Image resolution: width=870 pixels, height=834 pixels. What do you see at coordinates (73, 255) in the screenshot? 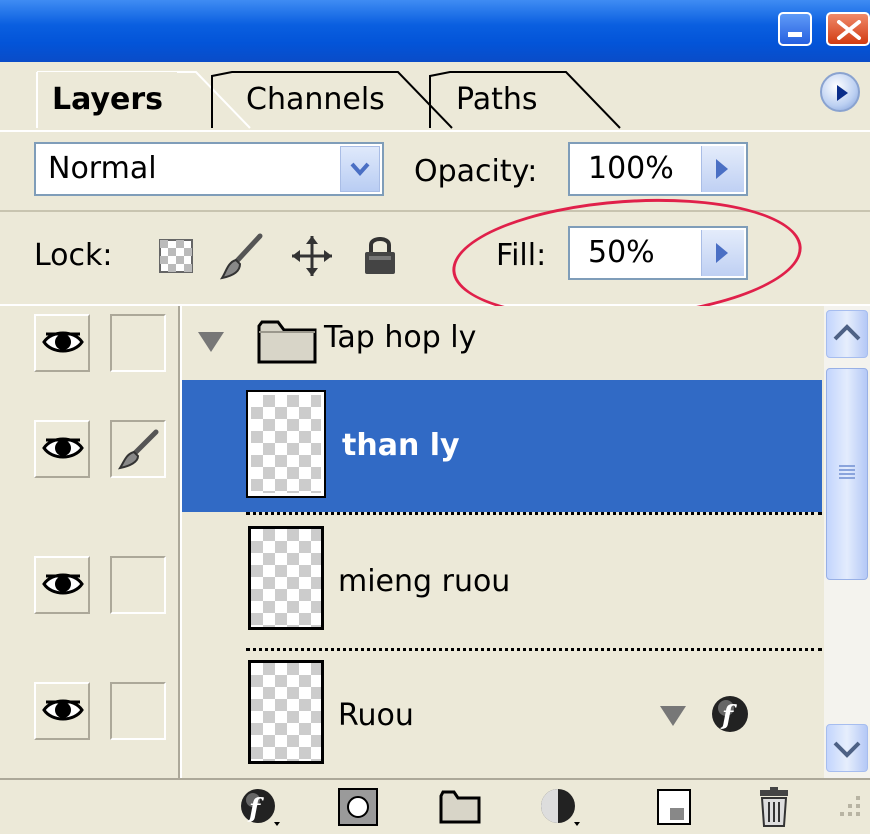
I see `lock-label: Lock:` at bounding box center [73, 255].